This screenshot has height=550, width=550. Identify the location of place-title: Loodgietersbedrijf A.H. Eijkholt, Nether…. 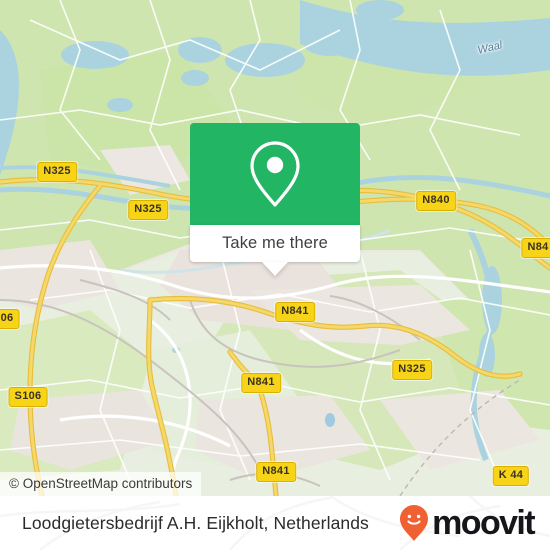
(195, 522).